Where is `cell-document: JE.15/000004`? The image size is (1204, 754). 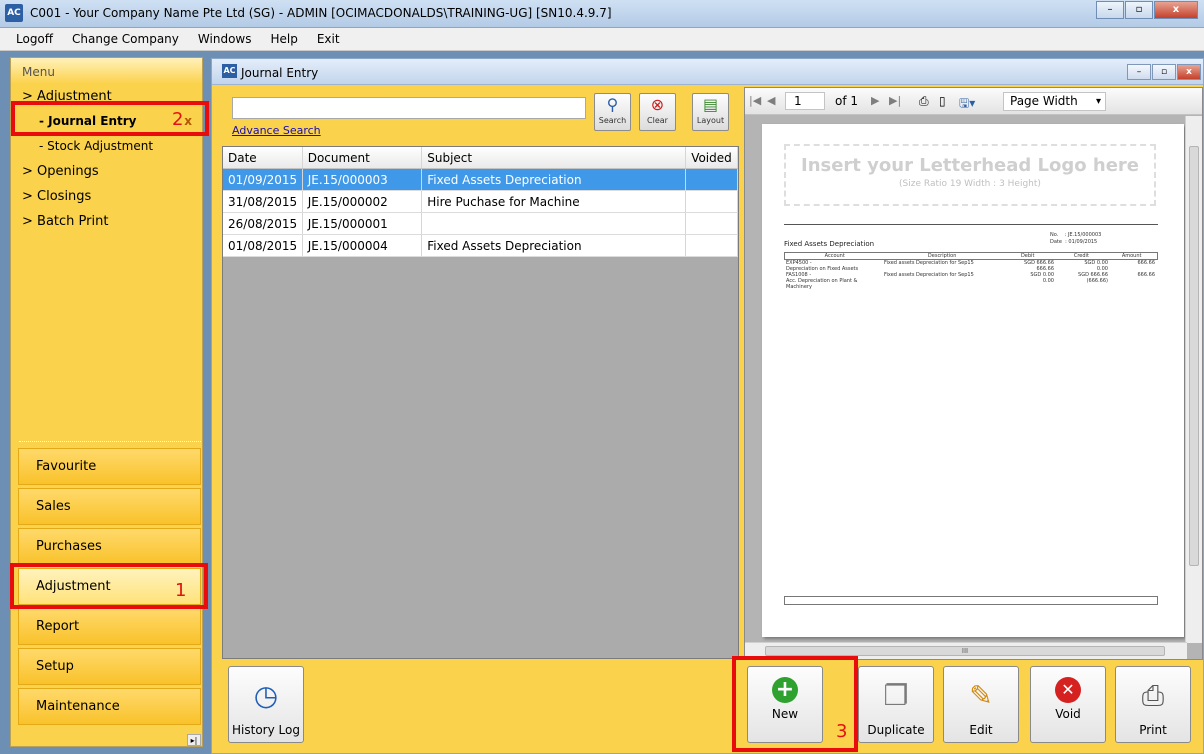
cell-document: JE.15/000004 is located at coordinates (363, 245).